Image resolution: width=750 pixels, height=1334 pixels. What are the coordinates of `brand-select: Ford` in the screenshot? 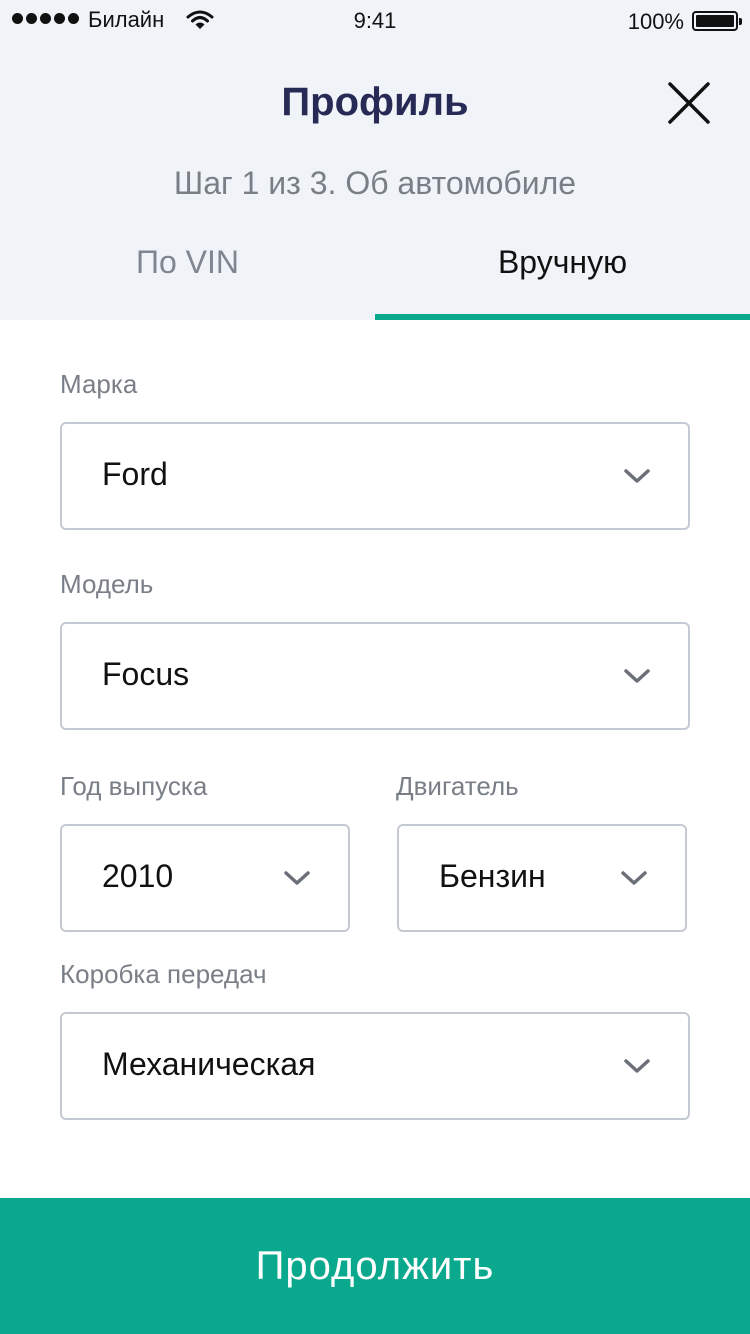 It's located at (375, 476).